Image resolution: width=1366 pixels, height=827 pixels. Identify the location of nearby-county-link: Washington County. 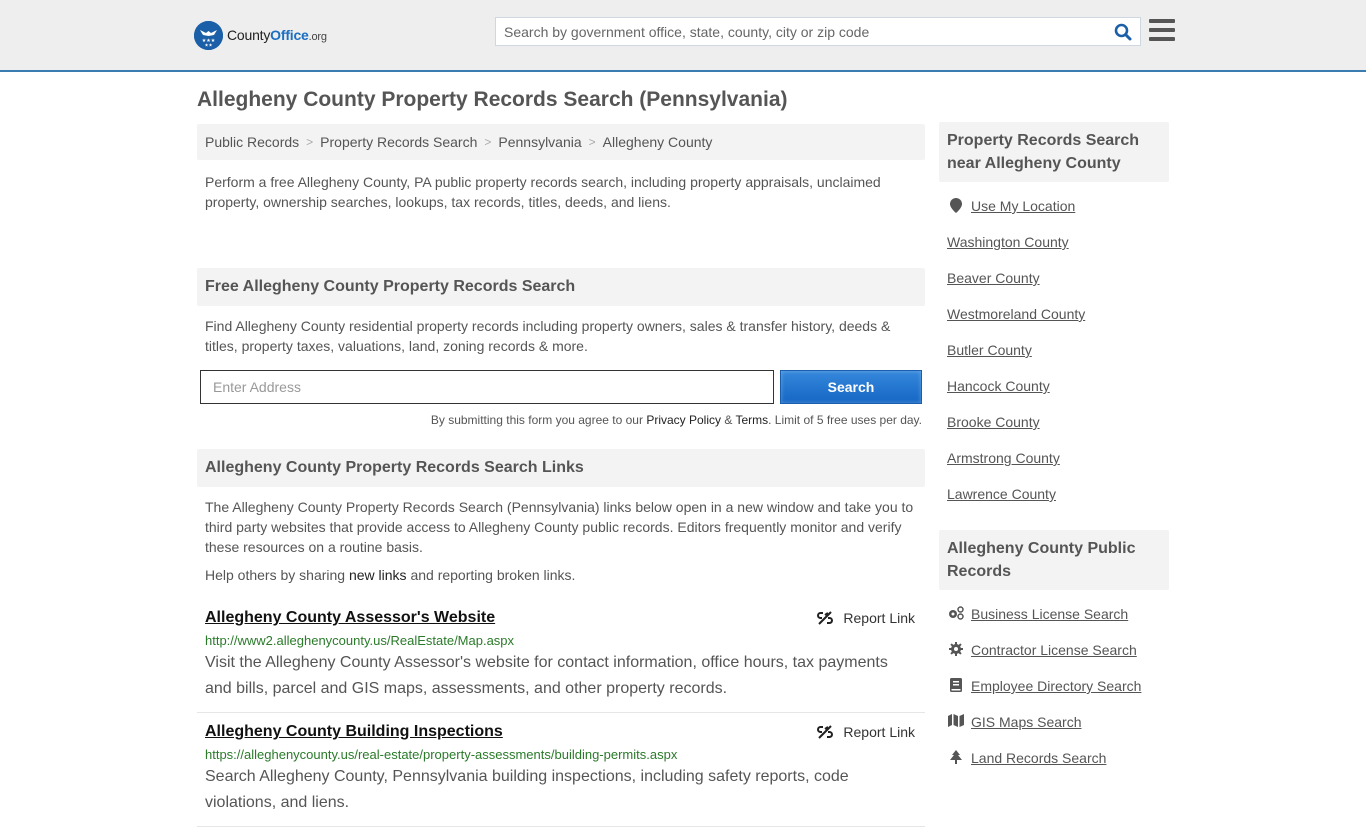
(1008, 242).